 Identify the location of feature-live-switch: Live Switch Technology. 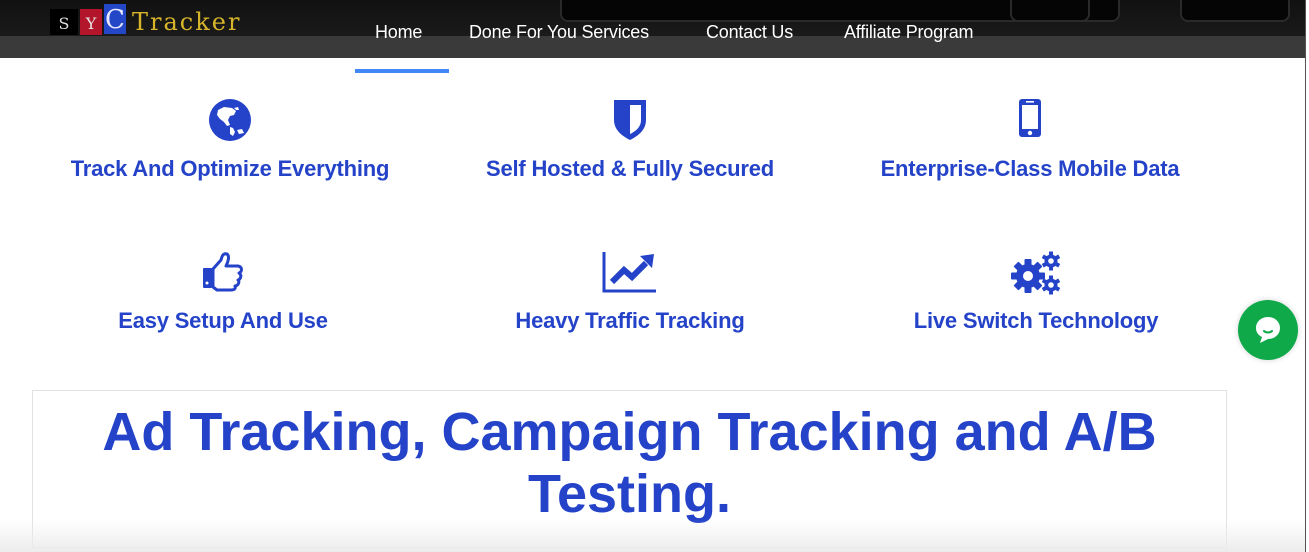
(1036, 292).